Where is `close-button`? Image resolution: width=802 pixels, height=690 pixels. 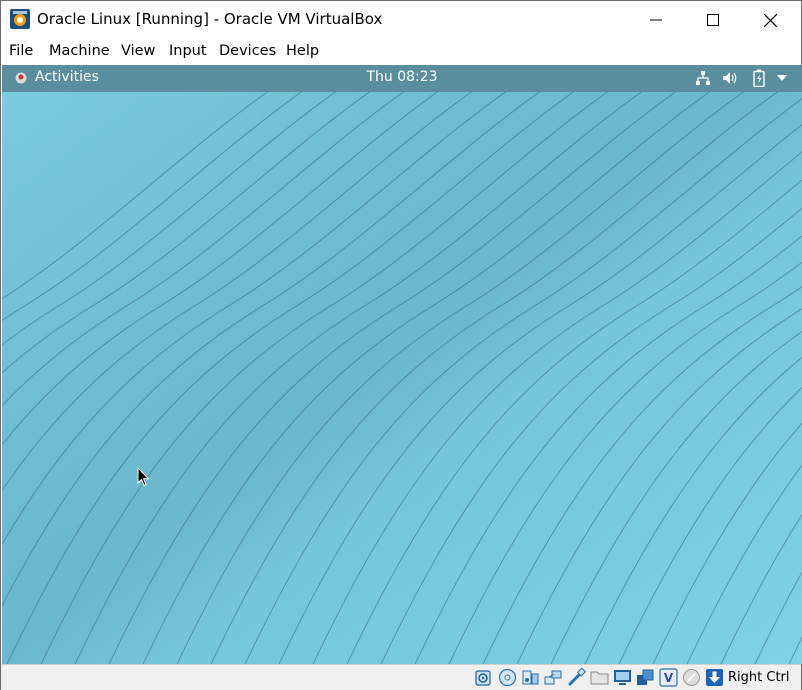 close-button is located at coordinates (770, 20).